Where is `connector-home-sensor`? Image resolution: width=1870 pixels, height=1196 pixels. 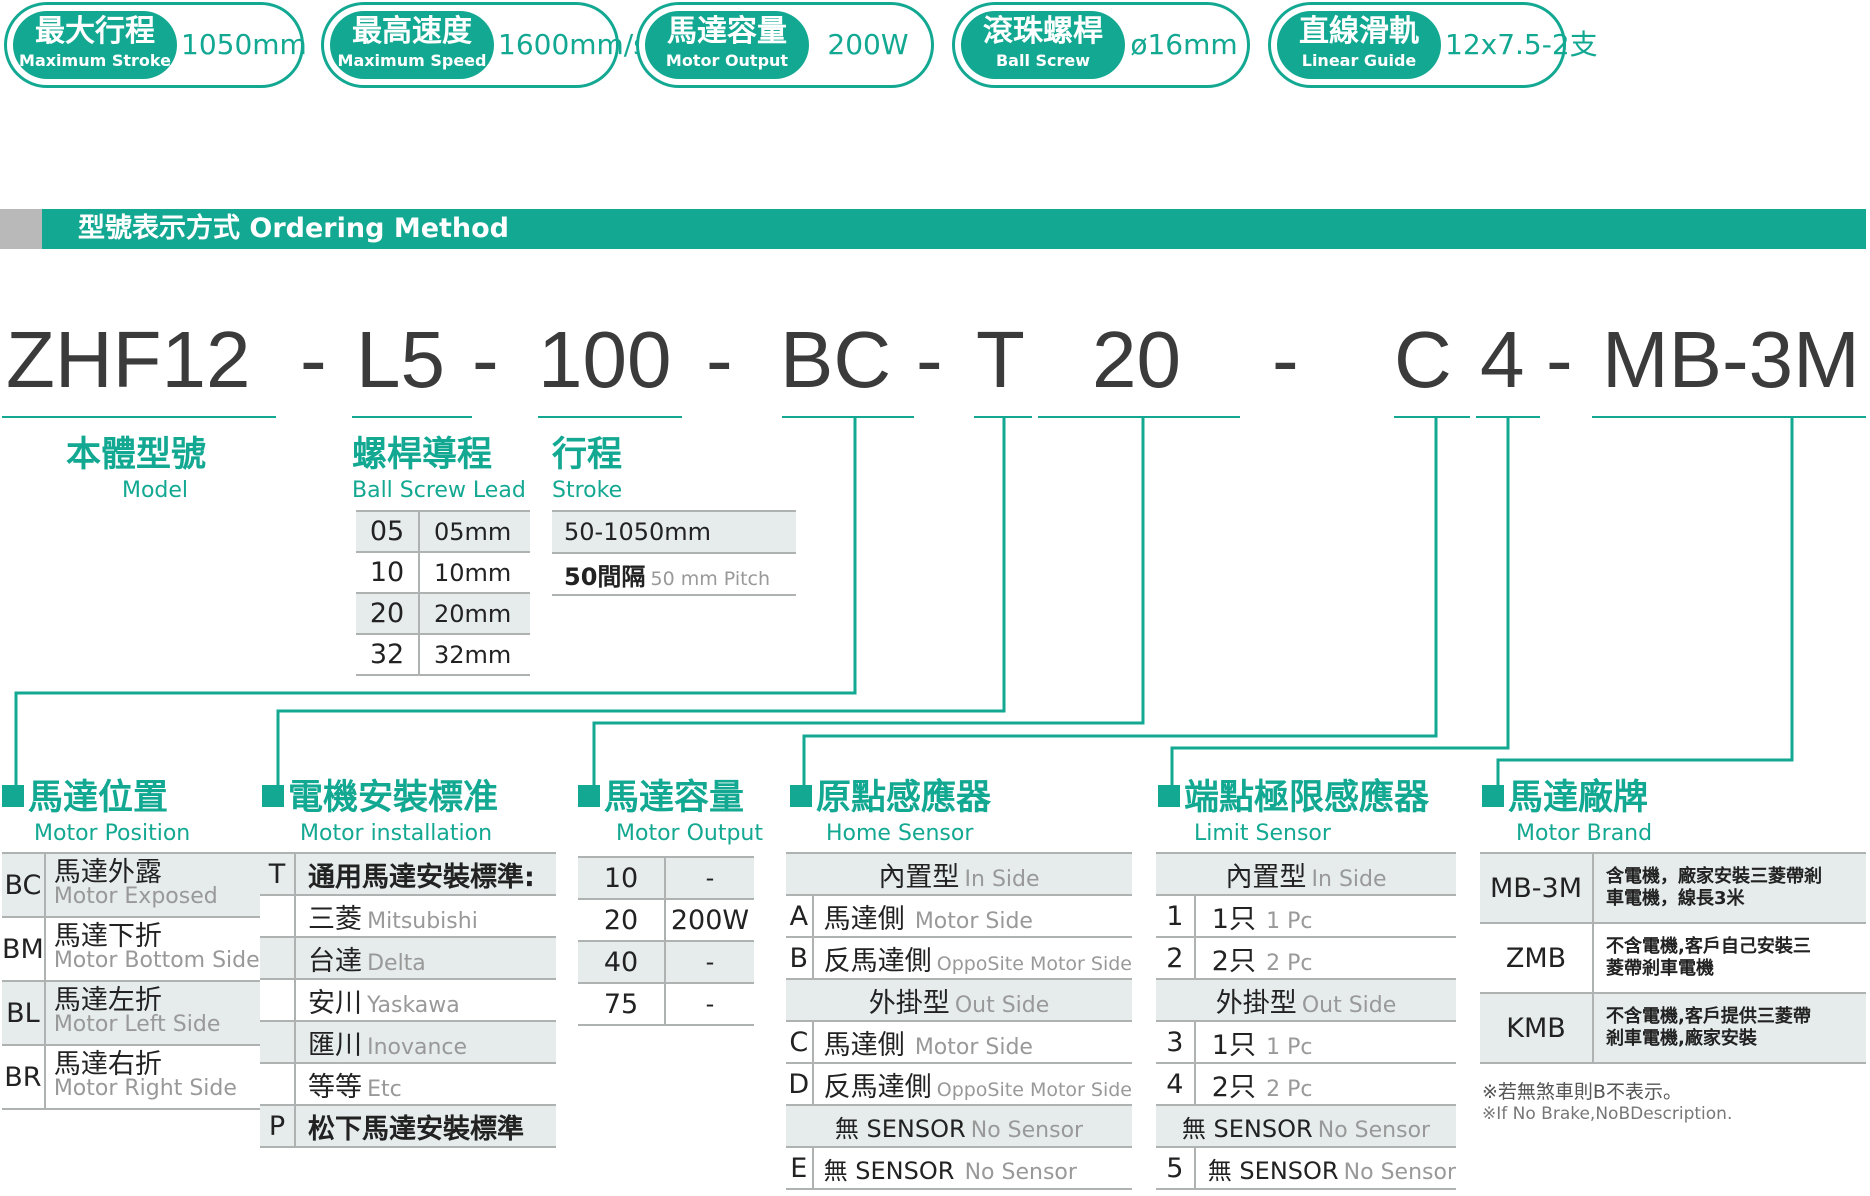 connector-home-sensor is located at coordinates (1120, 602).